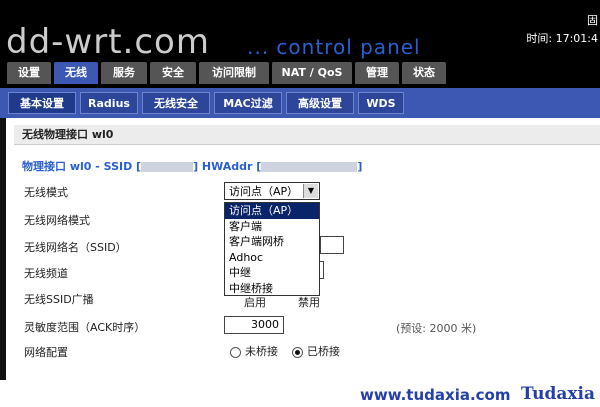 This screenshot has height=407, width=600. Describe the element at coordinates (272, 289) in the screenshot. I see `option-repeater-bridge: 中继桥接` at that location.